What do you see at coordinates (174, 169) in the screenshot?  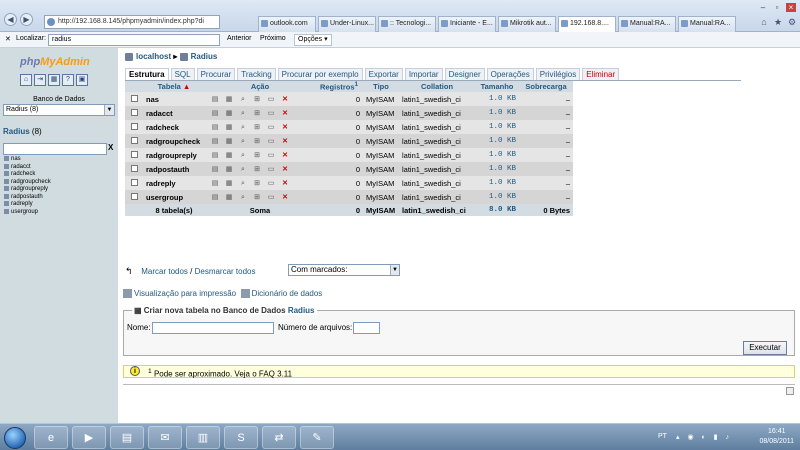 I see `table-name-cell: radpostauth` at bounding box center [174, 169].